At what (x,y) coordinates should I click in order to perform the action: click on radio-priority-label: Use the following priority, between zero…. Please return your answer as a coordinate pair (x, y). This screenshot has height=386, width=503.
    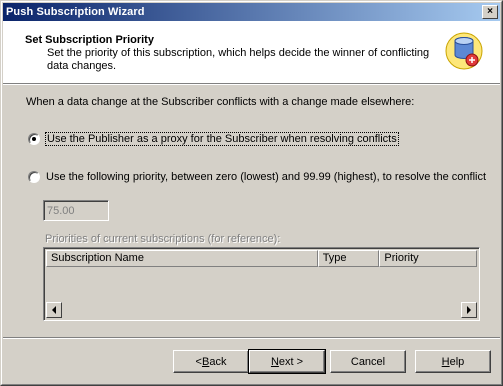
    Looking at the image, I should click on (266, 177).